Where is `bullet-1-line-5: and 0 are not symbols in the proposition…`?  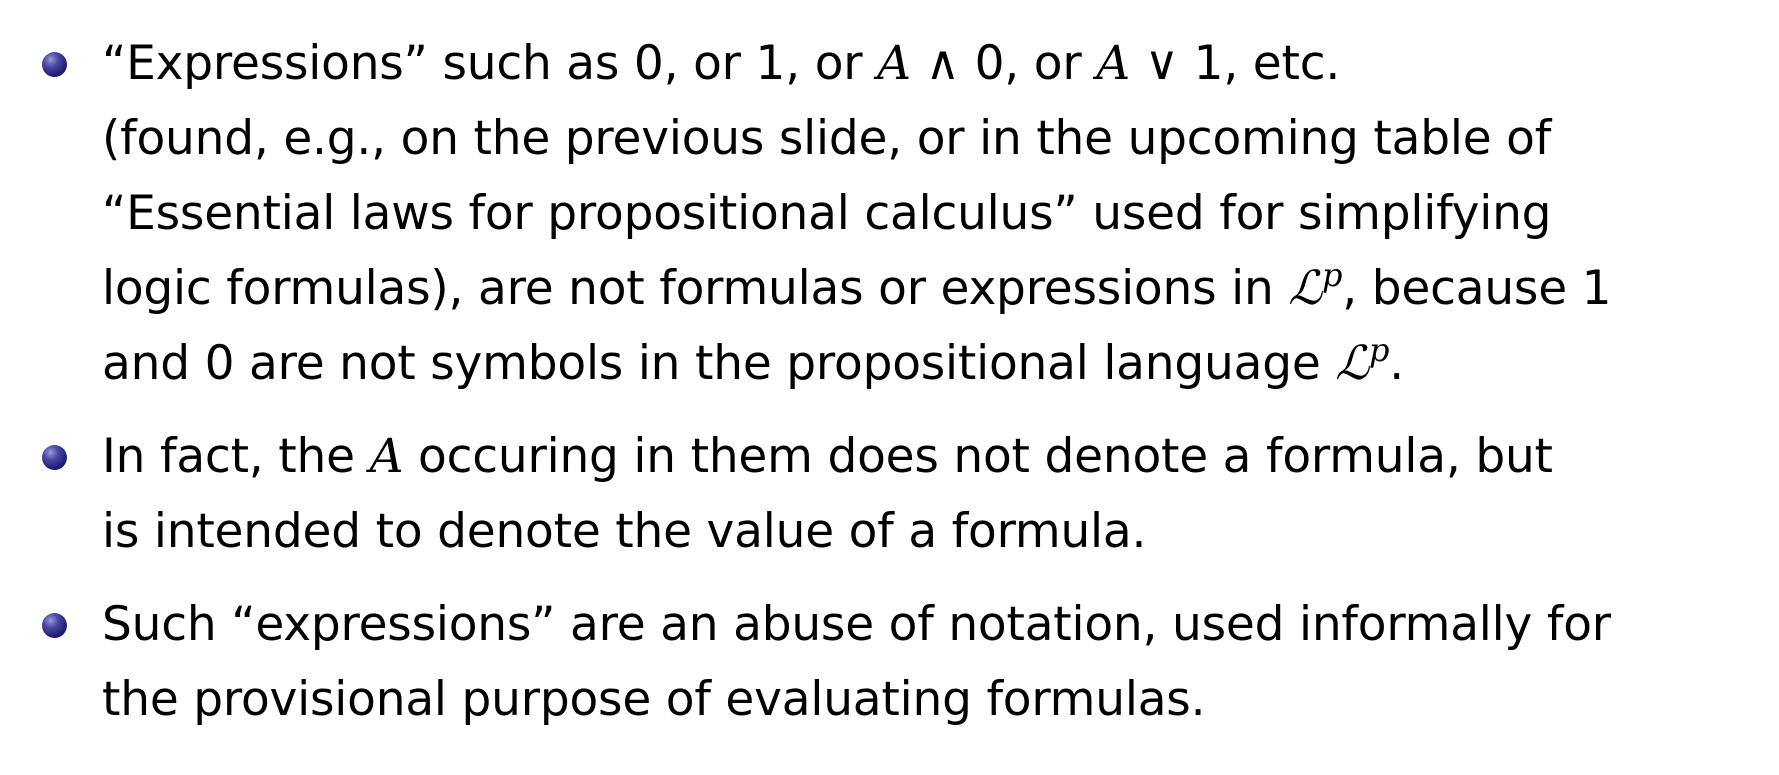
bullet-1-line-5: and 0 are not symbols in the proposition… is located at coordinates (921, 363).